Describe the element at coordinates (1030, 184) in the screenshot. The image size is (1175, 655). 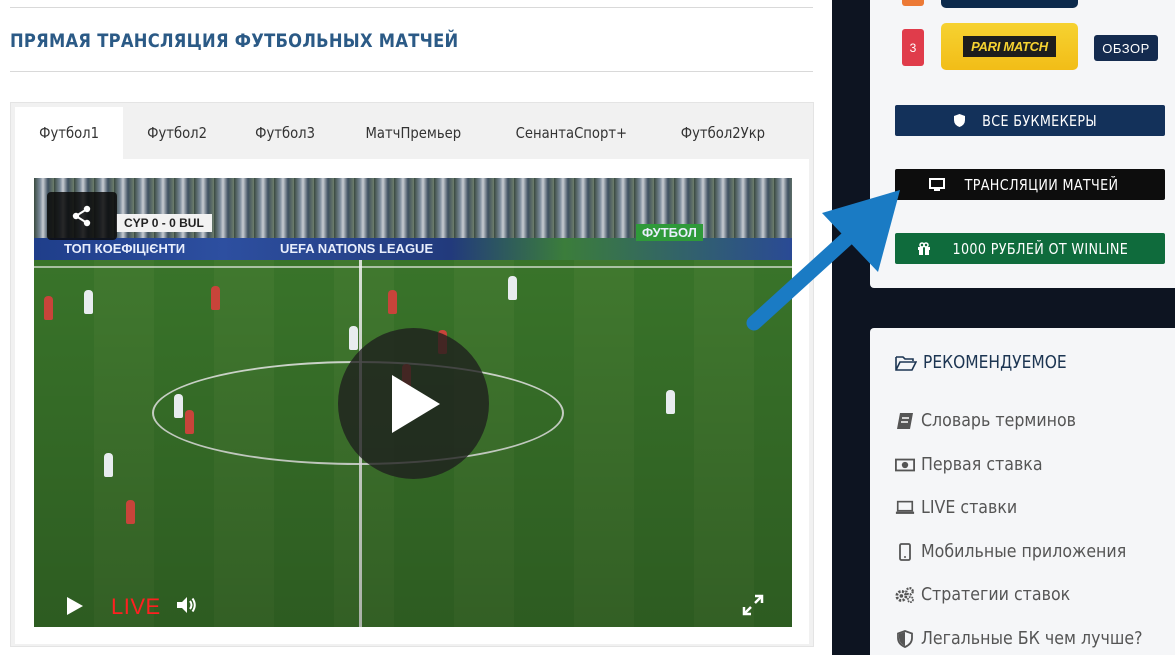
I see `match-streams-button: ТРАНСЛЯЦИИ МАТЧЕЙ` at that location.